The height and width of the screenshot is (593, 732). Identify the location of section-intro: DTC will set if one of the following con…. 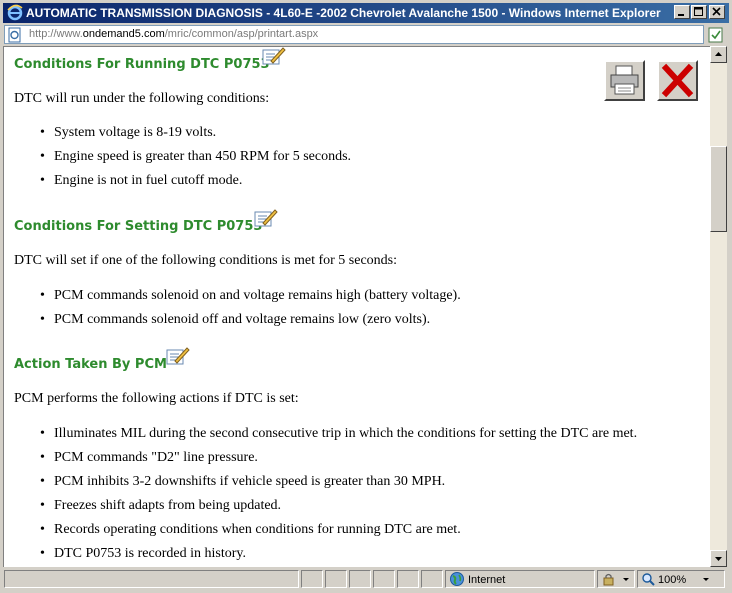
(206, 260).